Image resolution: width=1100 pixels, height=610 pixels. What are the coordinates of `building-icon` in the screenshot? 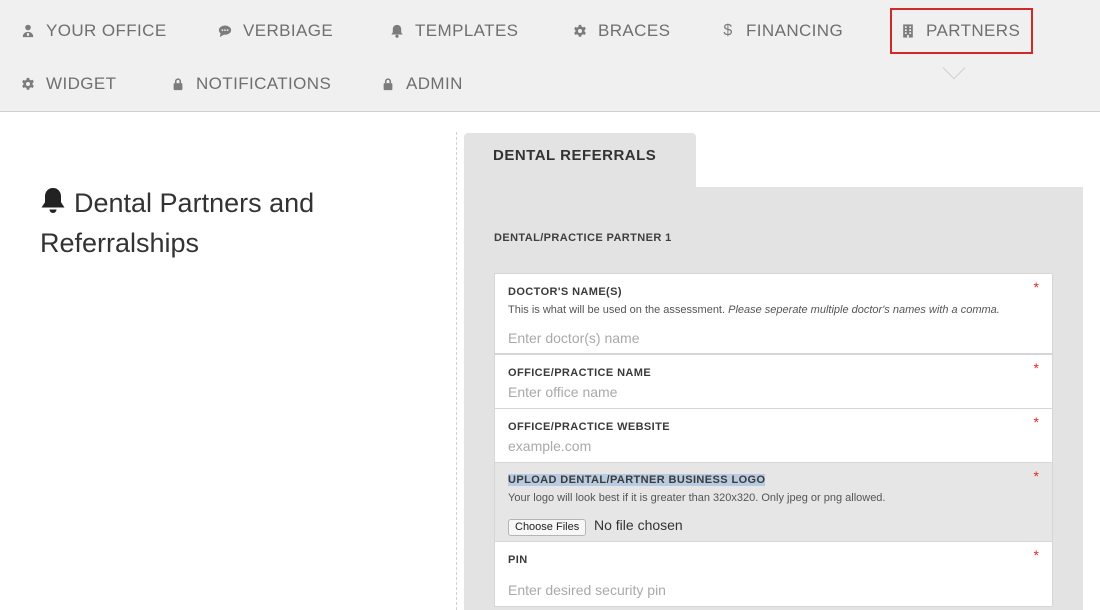 It's located at (908, 31).